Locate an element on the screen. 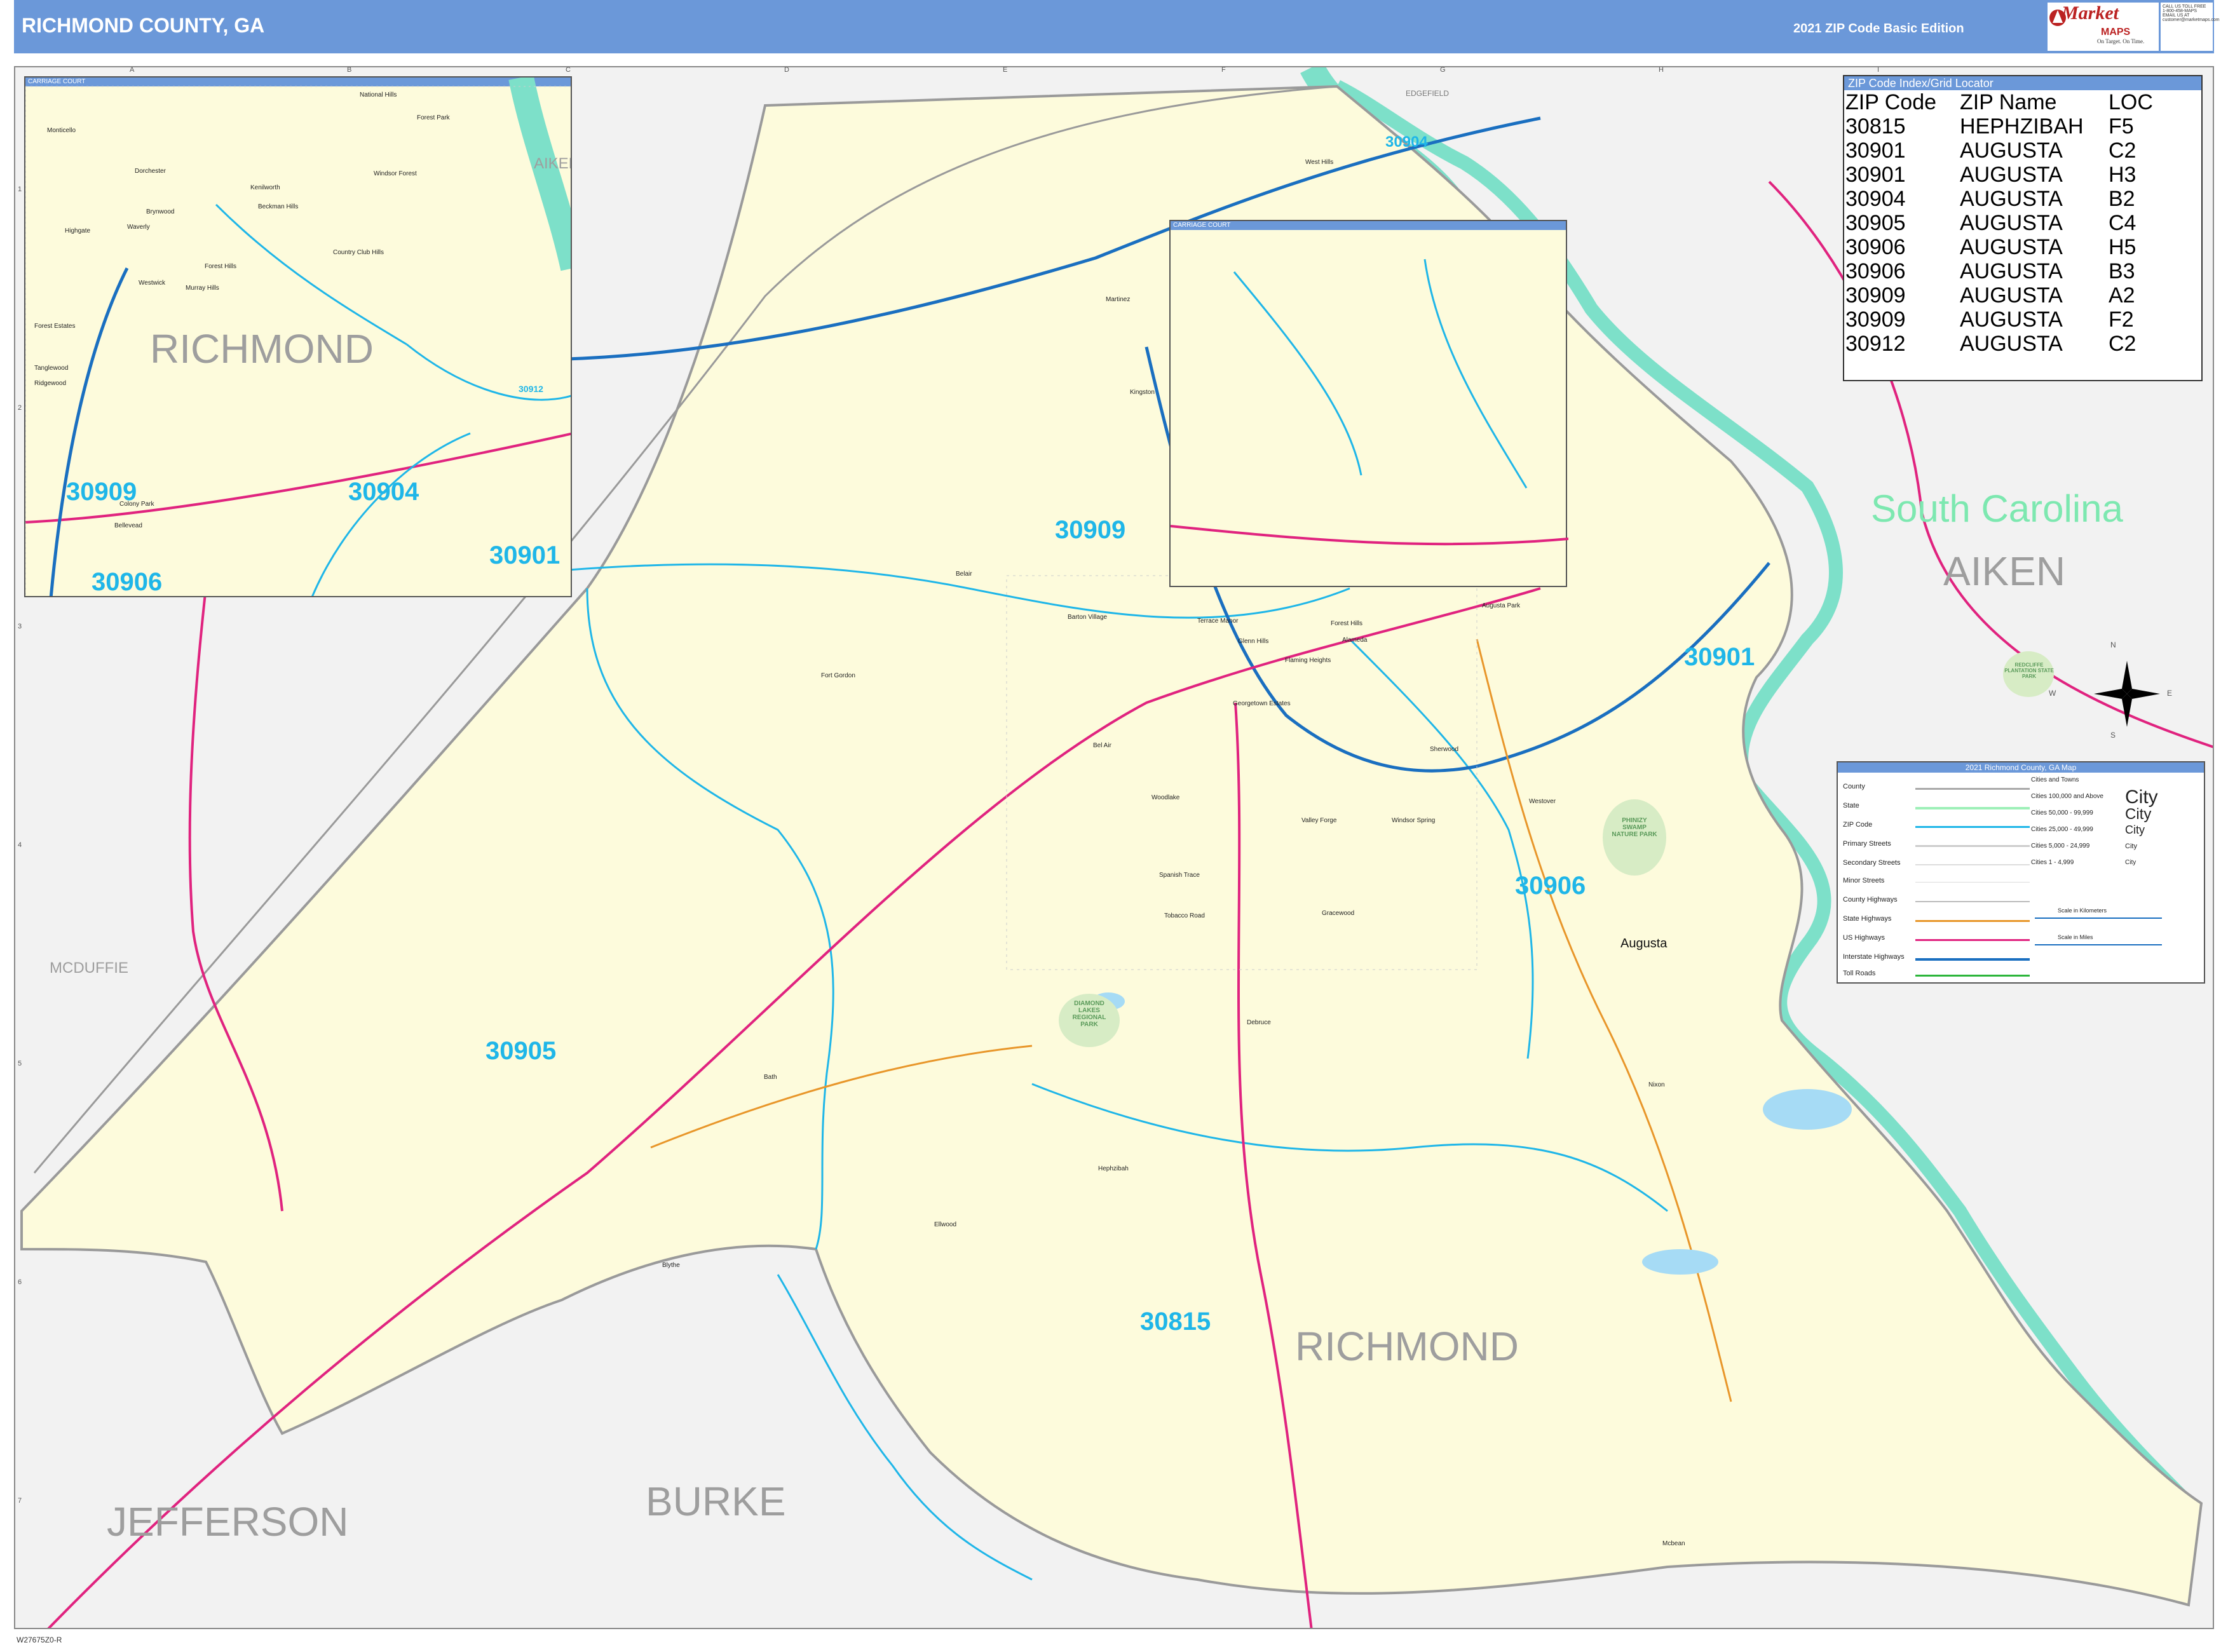 The height and width of the screenshot is (1652, 2228). legend-swatch-county is located at coordinates (1972, 789).